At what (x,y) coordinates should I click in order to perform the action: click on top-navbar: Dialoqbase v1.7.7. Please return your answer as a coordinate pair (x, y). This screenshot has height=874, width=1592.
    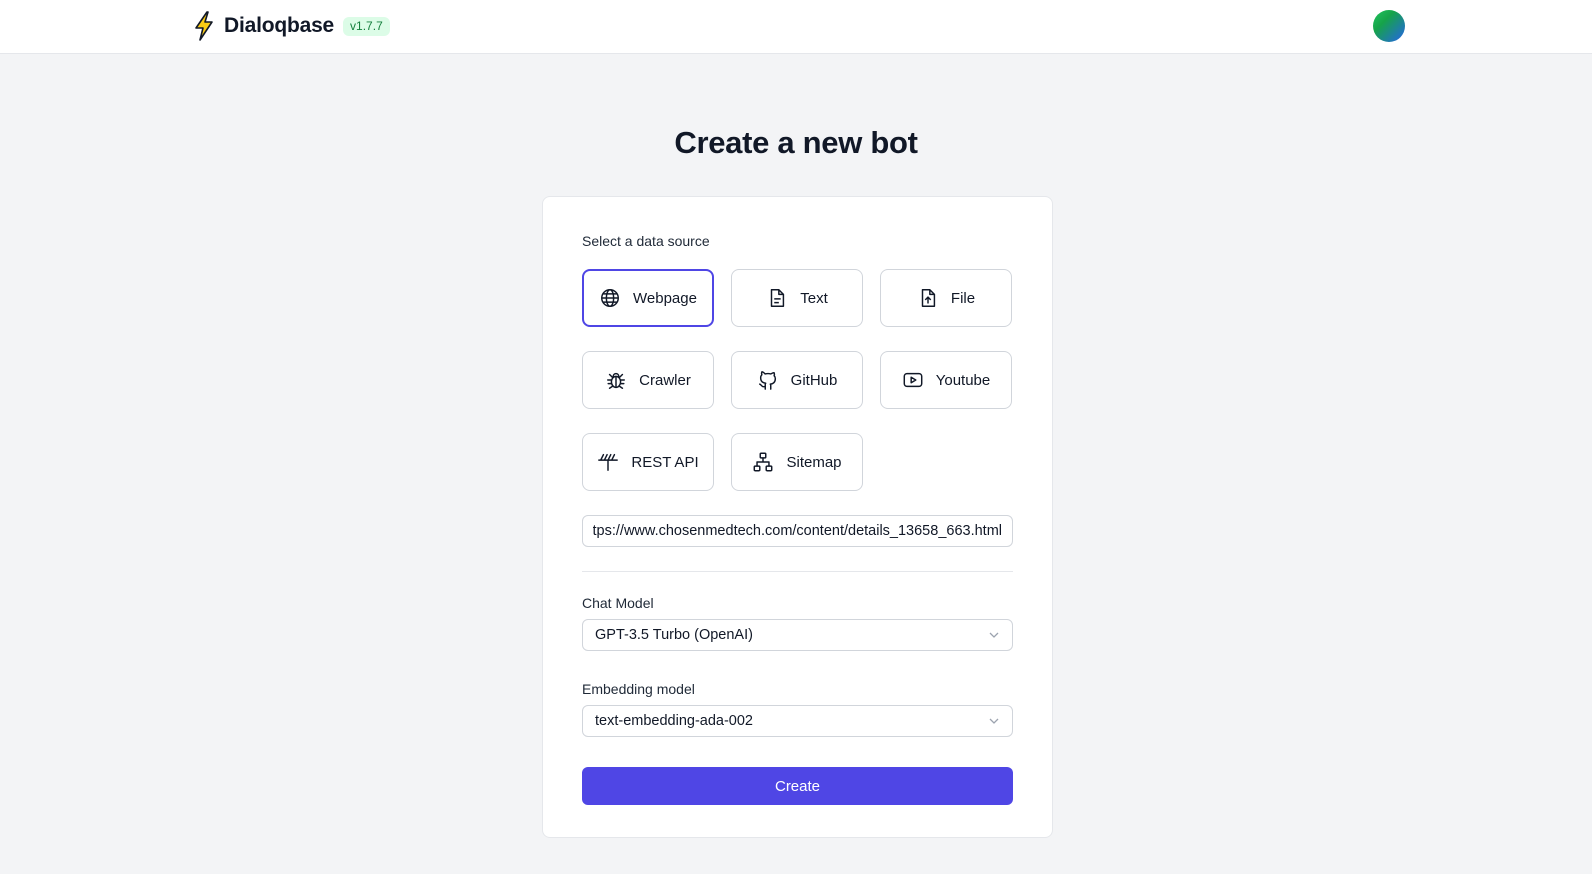
    Looking at the image, I should click on (796, 27).